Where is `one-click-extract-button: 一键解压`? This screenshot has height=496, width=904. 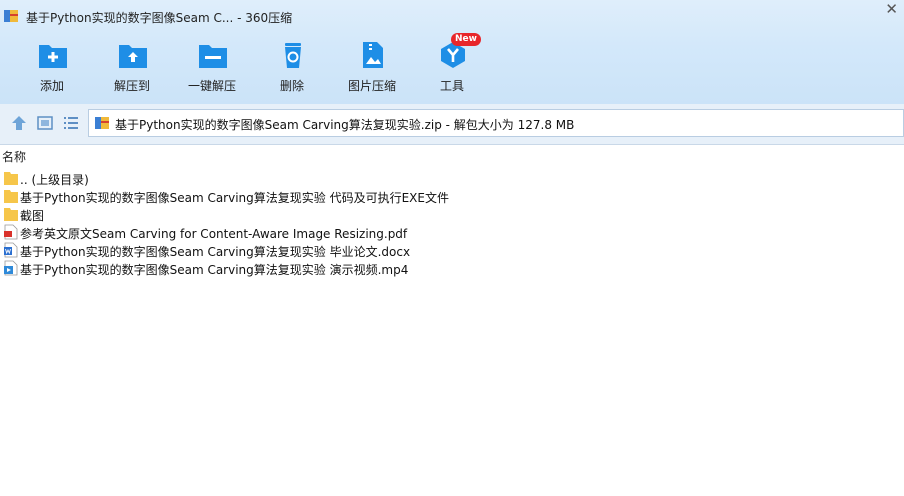 one-click-extract-button: 一键解压 is located at coordinates (212, 66).